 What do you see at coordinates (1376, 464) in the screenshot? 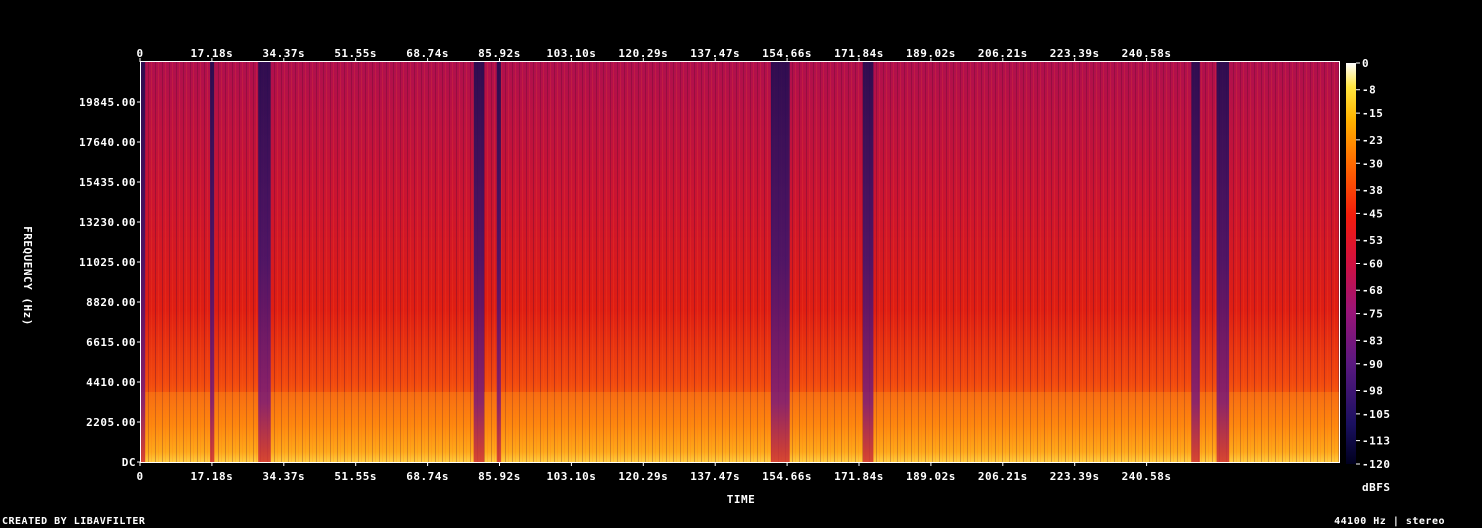
I see `colorbar-tick-label: -120` at bounding box center [1376, 464].